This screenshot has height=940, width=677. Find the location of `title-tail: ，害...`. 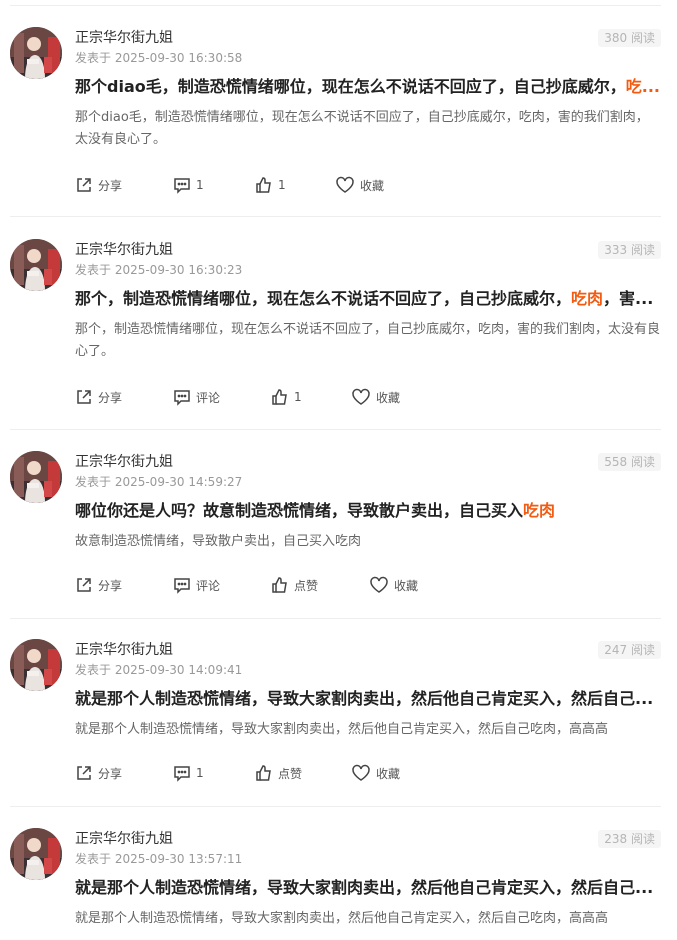

title-tail: ，害... is located at coordinates (628, 298).